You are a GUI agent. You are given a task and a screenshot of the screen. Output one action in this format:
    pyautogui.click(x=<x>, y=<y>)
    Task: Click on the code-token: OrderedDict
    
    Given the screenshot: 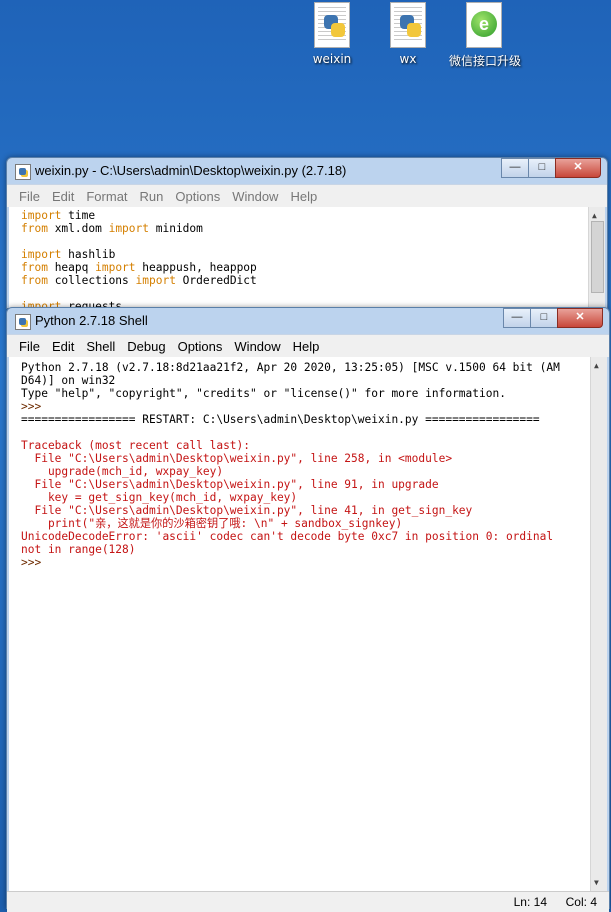 What is the action you would take?
    pyautogui.click(x=216, y=280)
    